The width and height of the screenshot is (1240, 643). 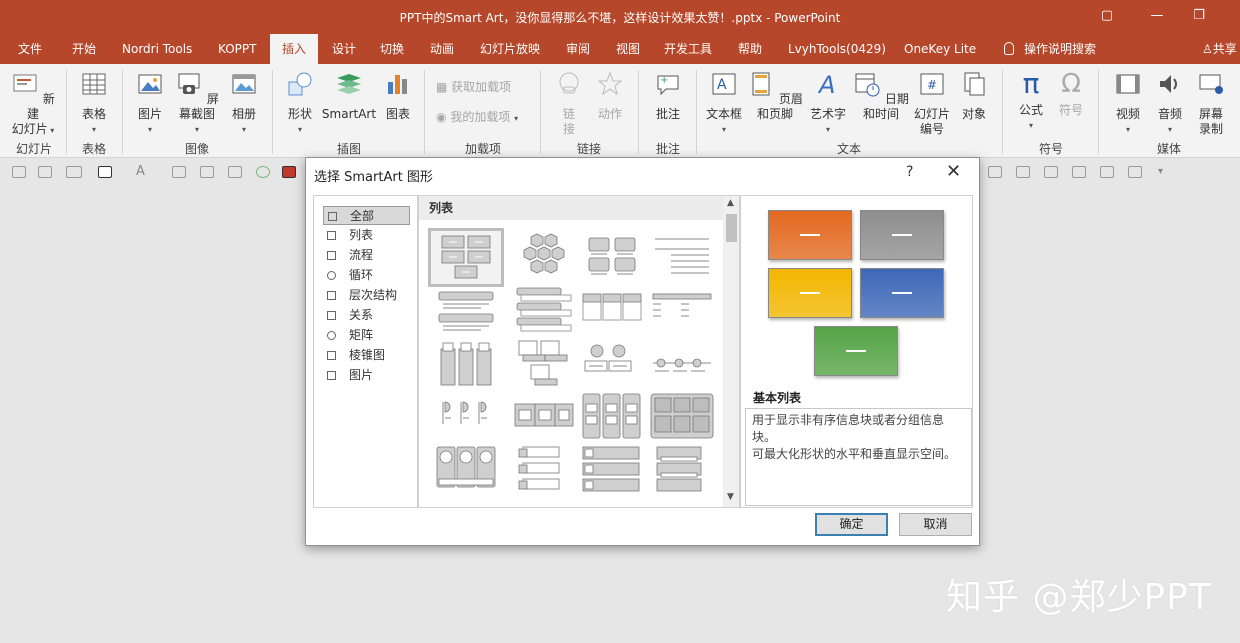 I want to click on preview-block-gray, so click(x=902, y=235).